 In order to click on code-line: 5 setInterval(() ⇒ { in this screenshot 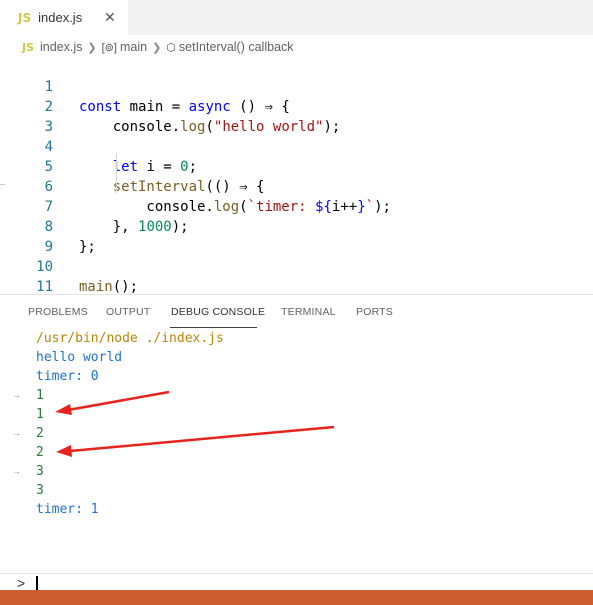, I will do `click(296, 166)`.